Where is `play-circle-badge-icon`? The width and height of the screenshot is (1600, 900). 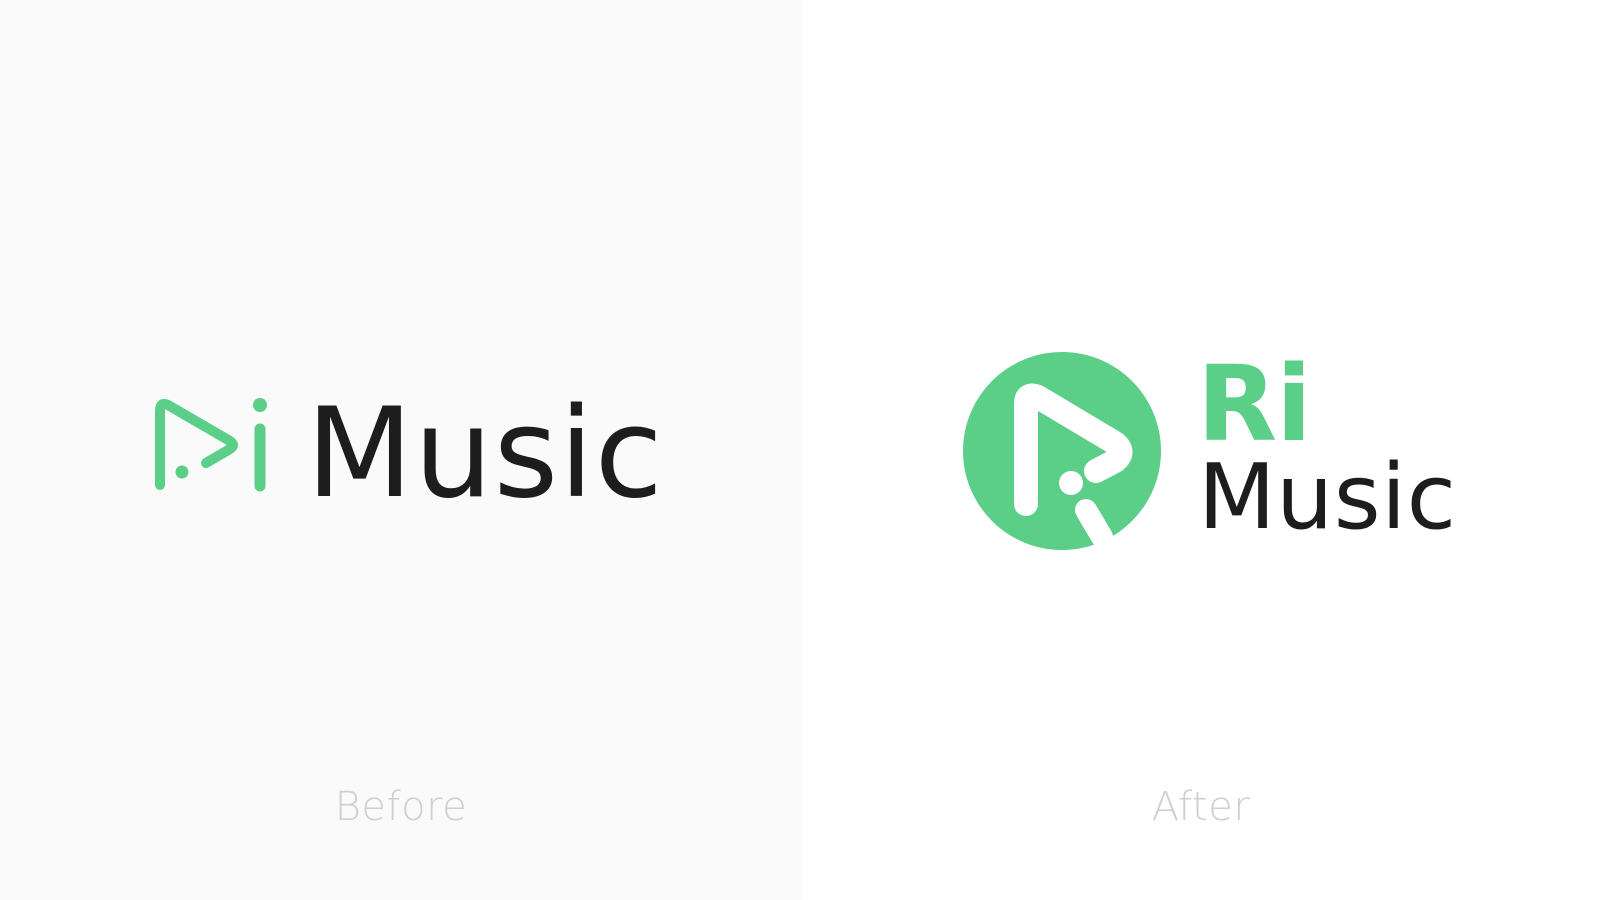 play-circle-badge-icon is located at coordinates (1062, 451).